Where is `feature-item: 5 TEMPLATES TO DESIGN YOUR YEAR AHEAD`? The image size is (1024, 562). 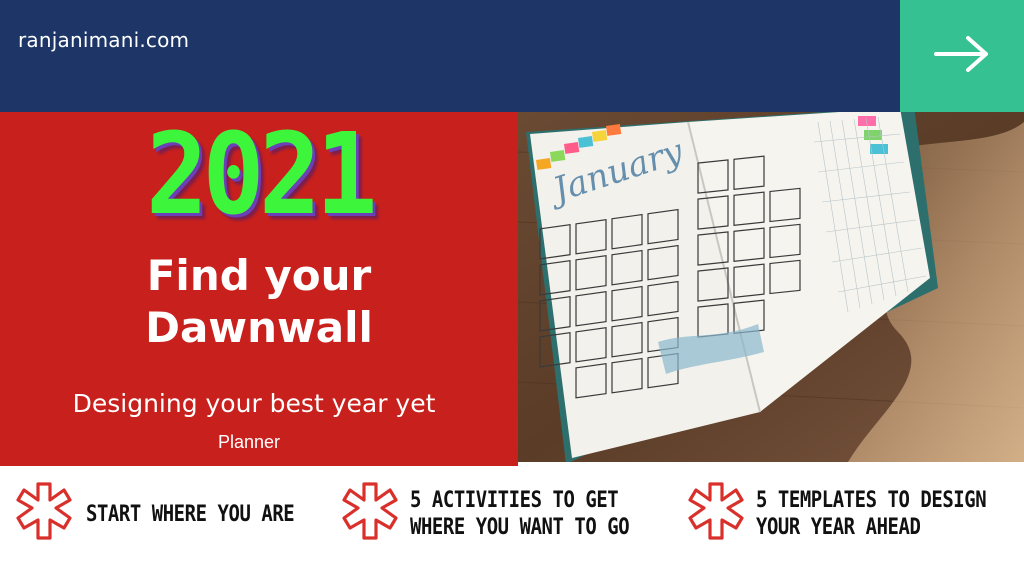 feature-item: 5 TEMPLATES TO DESIGN YOUR YEAR AHEAD is located at coordinates (854, 514).